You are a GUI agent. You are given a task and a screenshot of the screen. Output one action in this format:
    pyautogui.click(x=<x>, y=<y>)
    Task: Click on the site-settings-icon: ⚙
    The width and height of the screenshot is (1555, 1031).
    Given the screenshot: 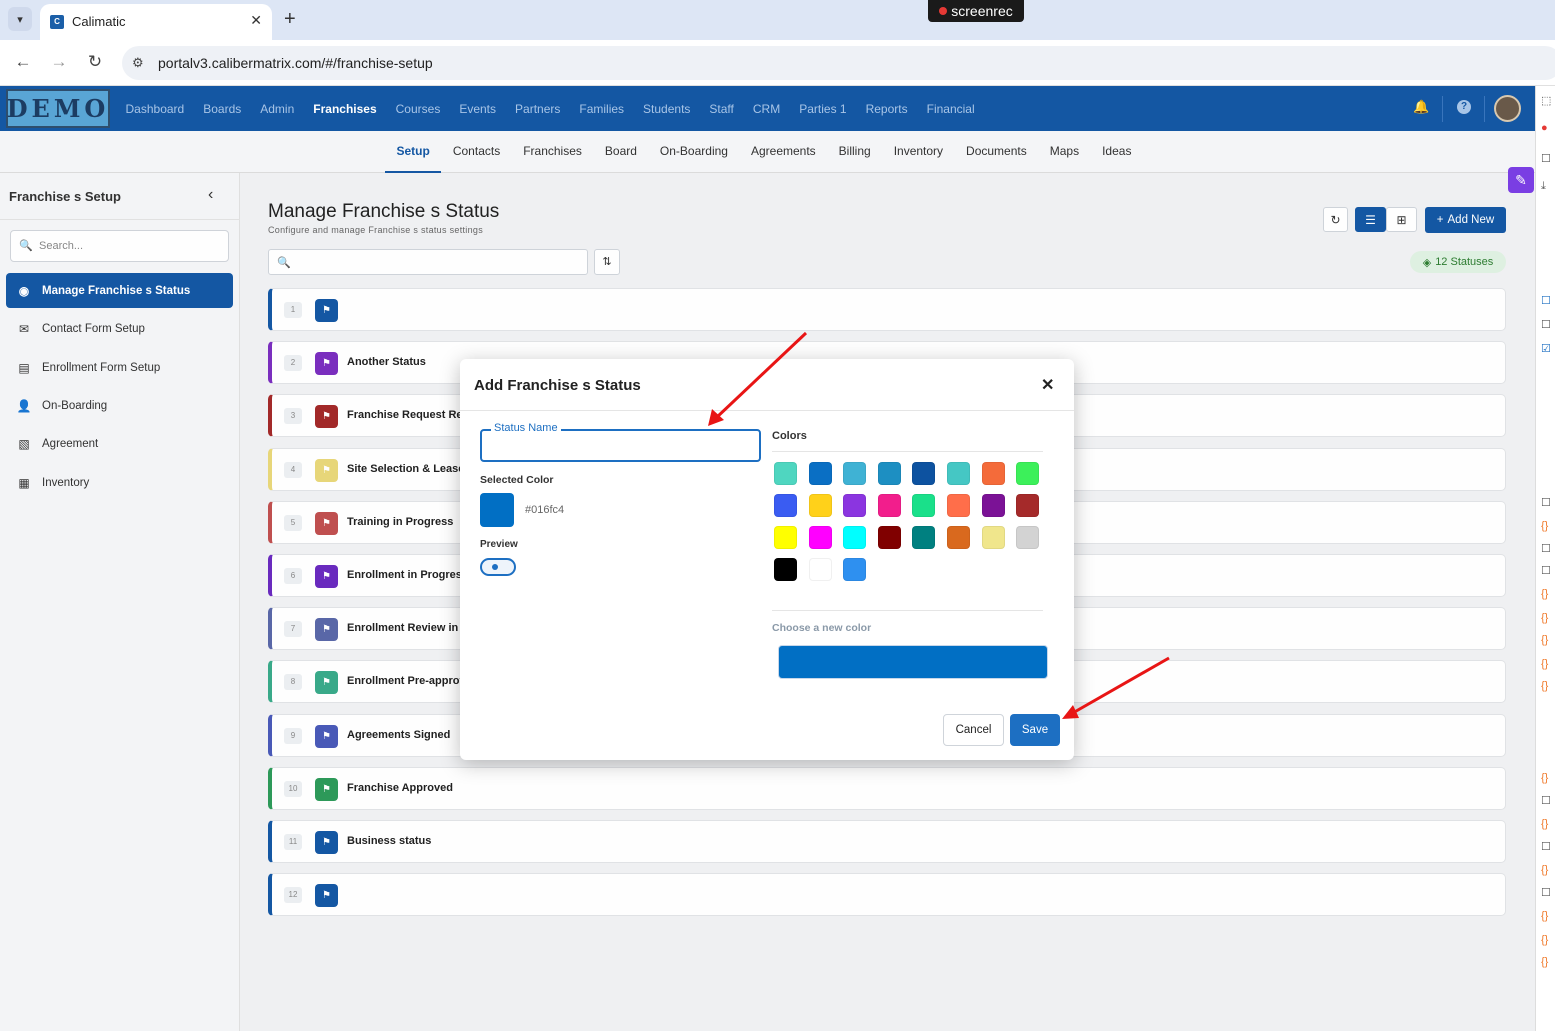 What is the action you would take?
    pyautogui.click(x=138, y=63)
    